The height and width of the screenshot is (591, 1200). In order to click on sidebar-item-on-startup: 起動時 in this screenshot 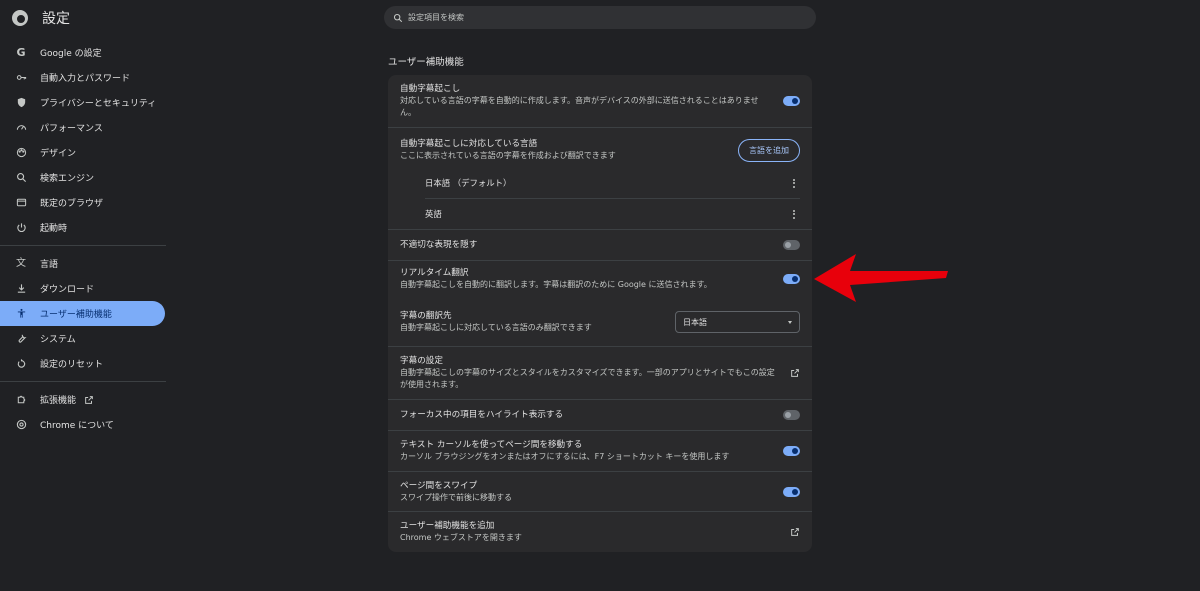, I will do `click(82, 227)`.